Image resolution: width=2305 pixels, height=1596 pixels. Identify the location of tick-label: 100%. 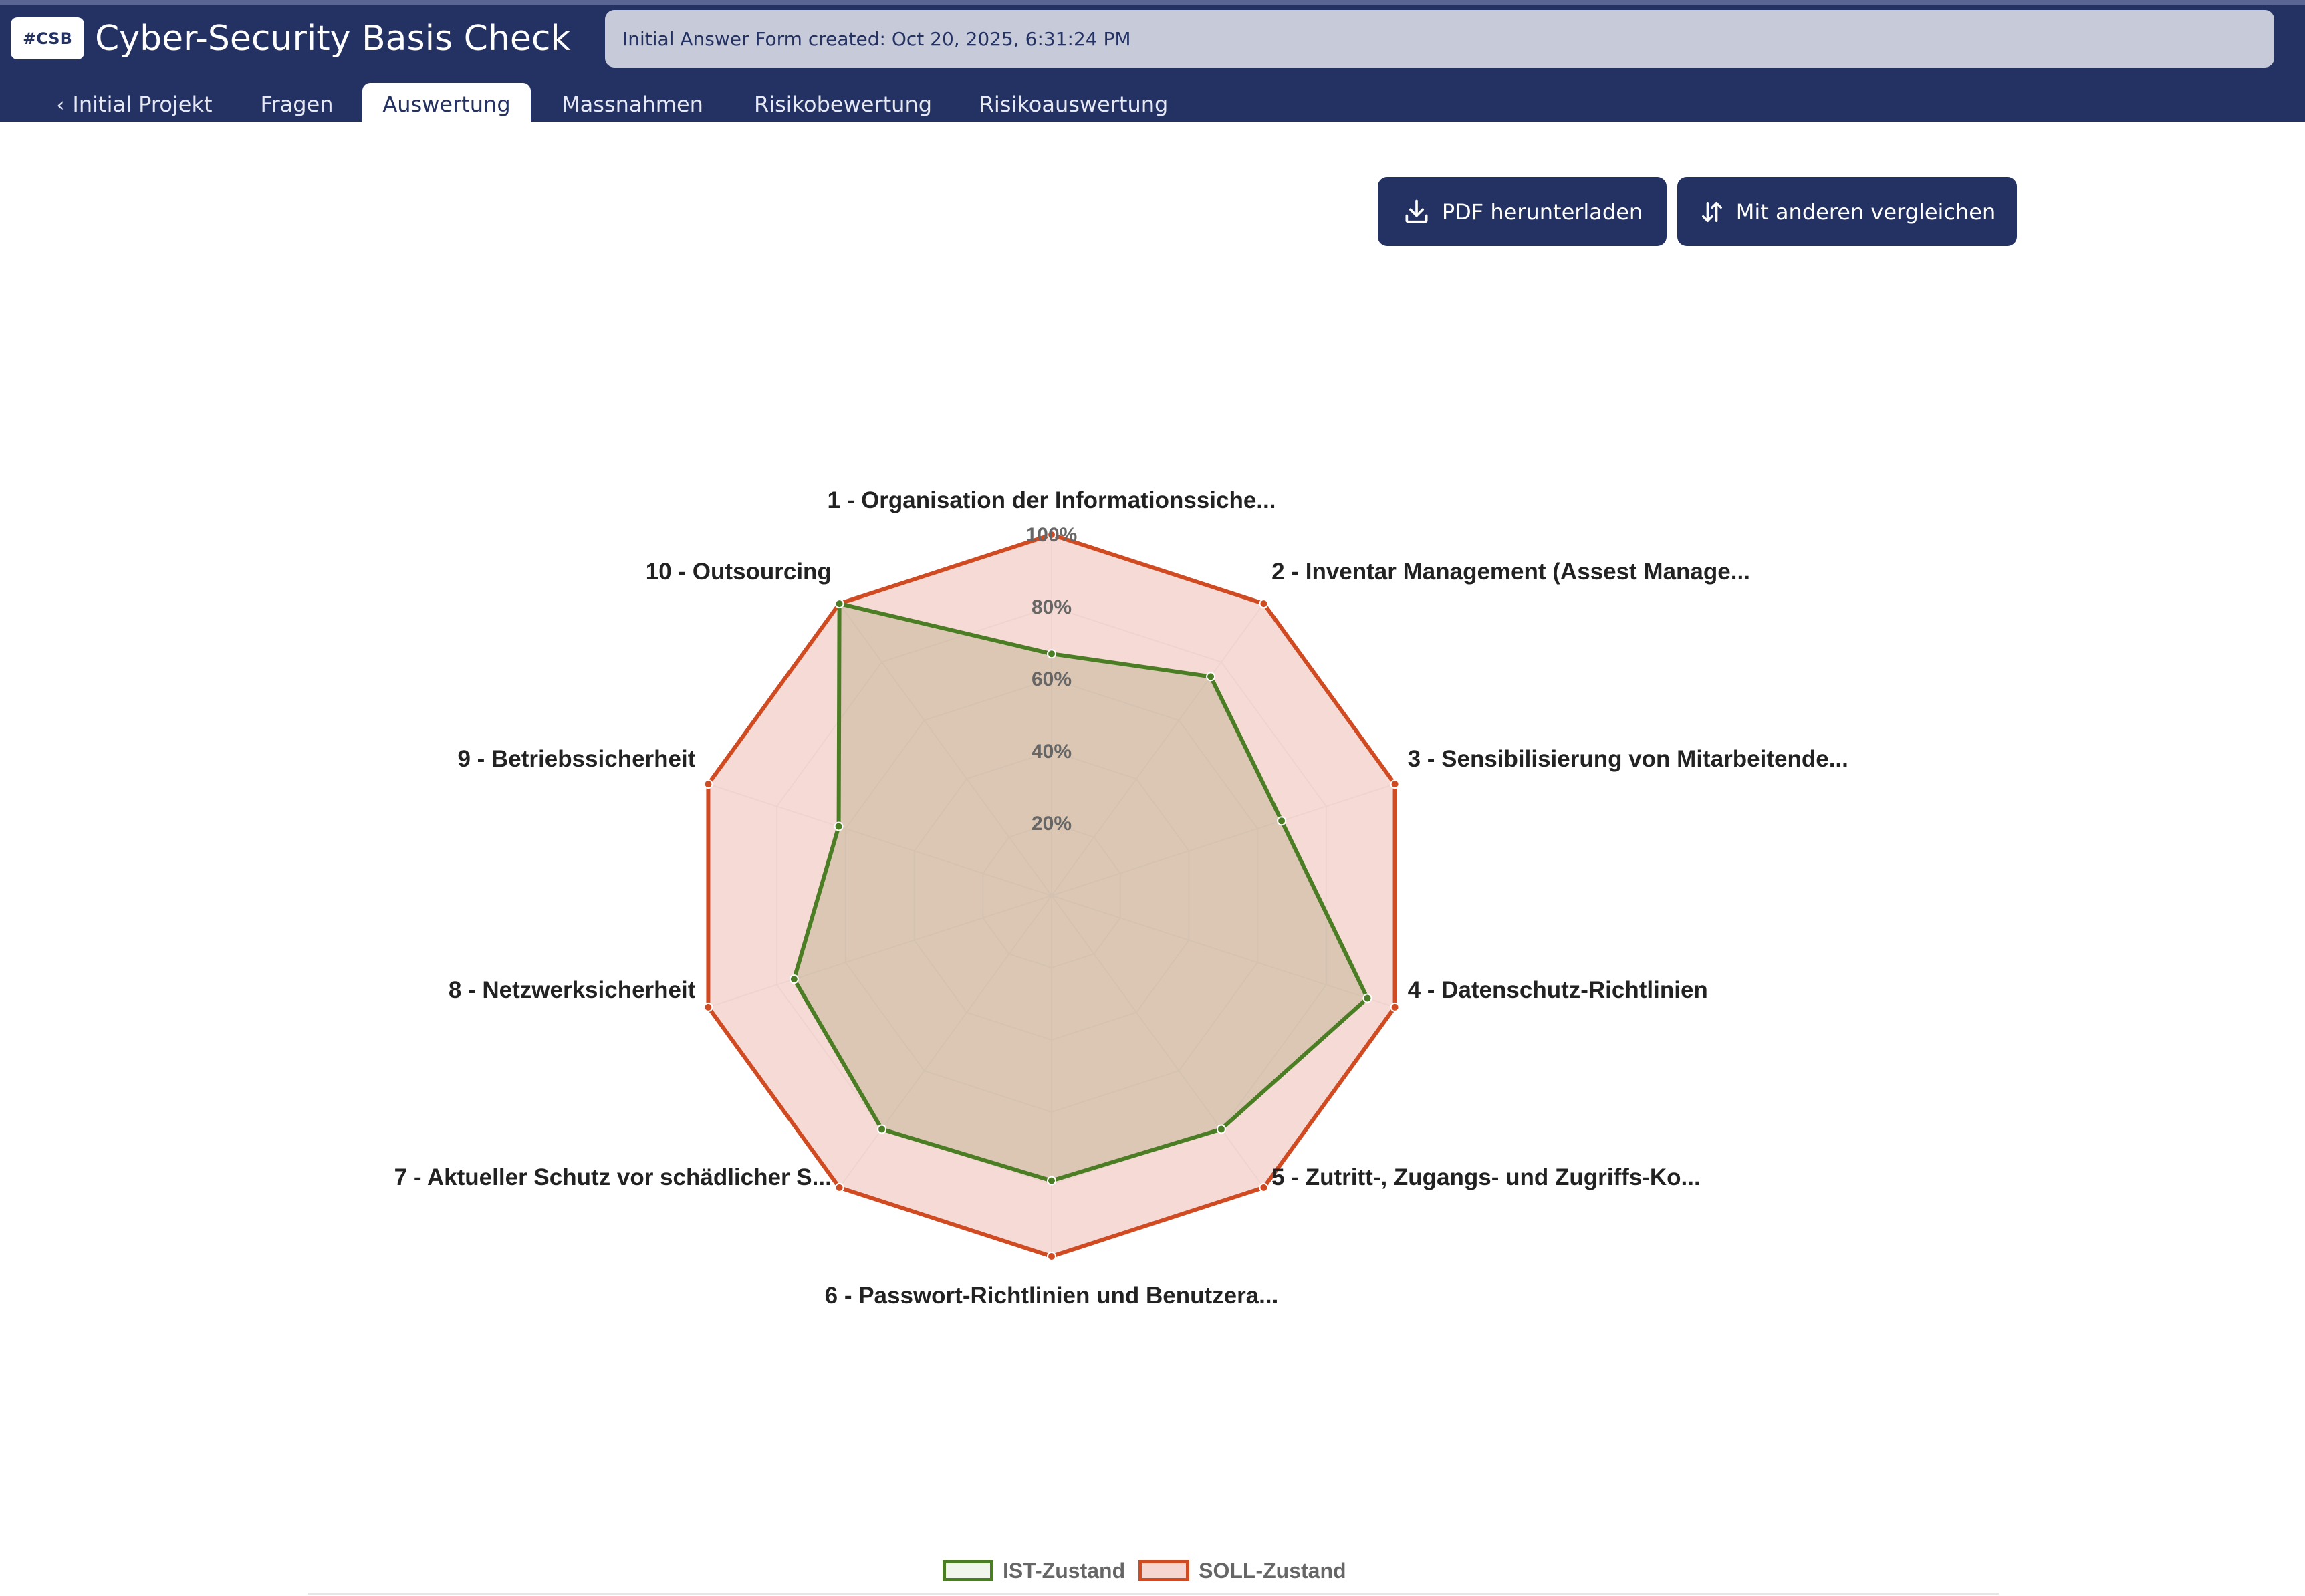
(1052, 535).